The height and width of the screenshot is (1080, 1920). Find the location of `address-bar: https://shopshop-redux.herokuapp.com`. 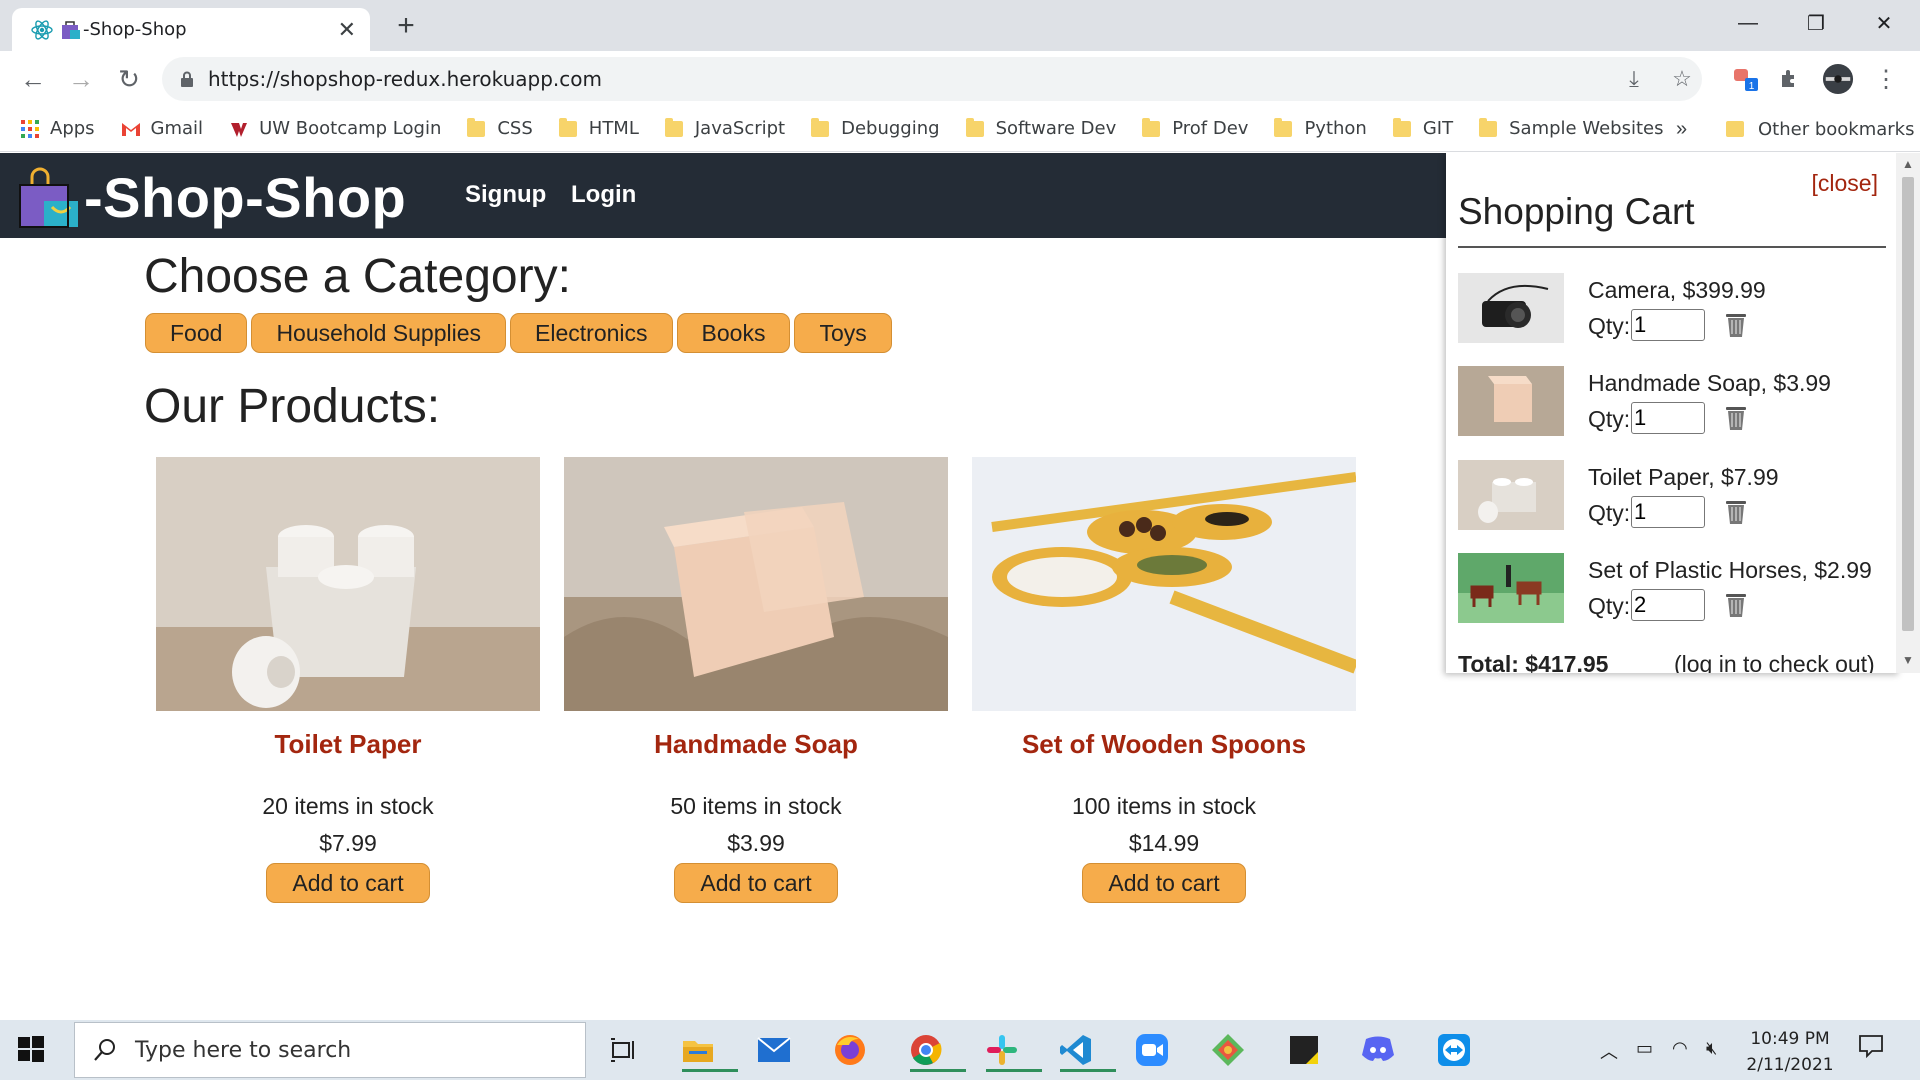

address-bar: https://shopshop-redux.herokuapp.com is located at coordinates (932, 79).